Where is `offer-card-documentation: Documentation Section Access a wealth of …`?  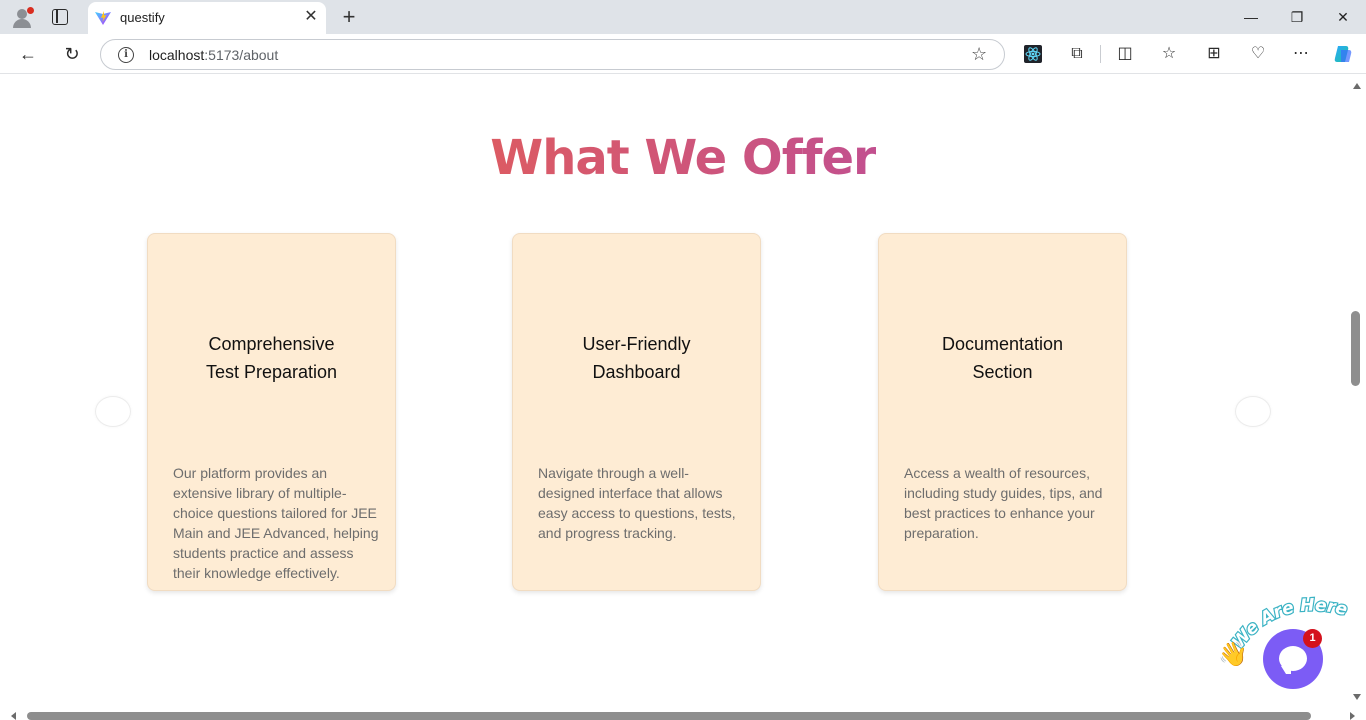 offer-card-documentation: Documentation Section Access a wealth of … is located at coordinates (1002, 412).